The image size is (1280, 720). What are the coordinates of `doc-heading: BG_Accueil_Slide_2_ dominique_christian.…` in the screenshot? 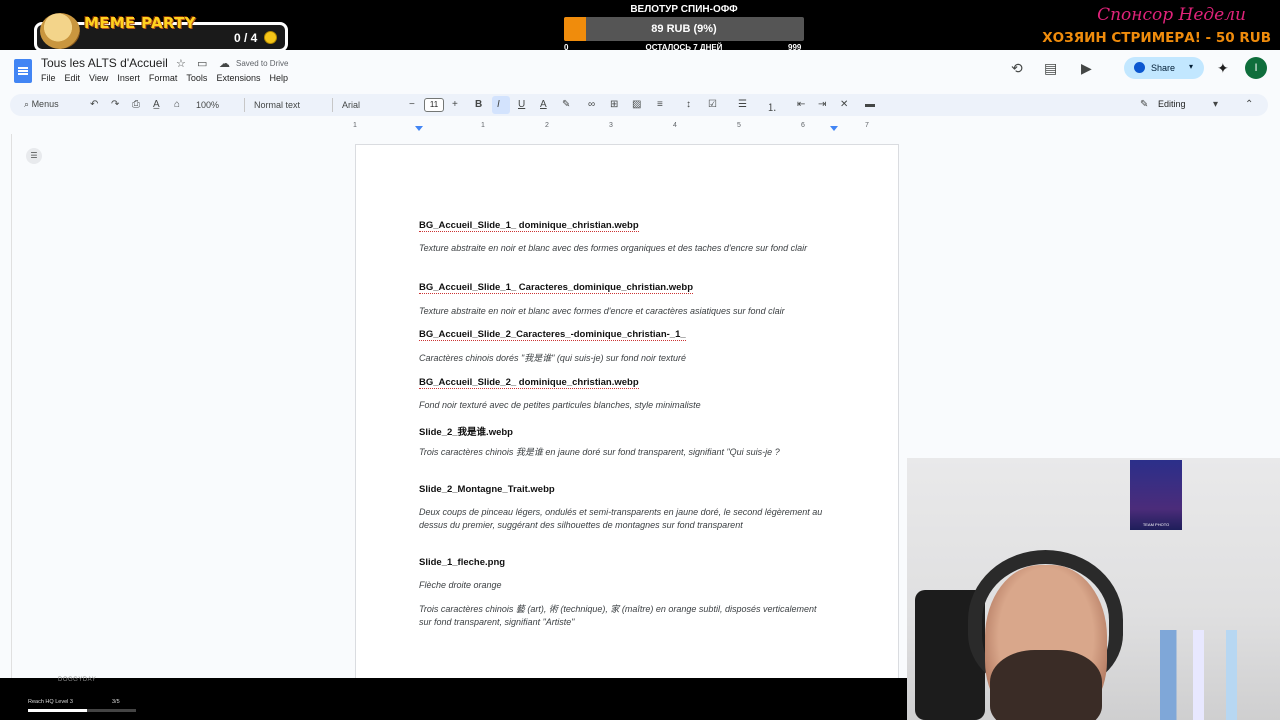 It's located at (529, 383).